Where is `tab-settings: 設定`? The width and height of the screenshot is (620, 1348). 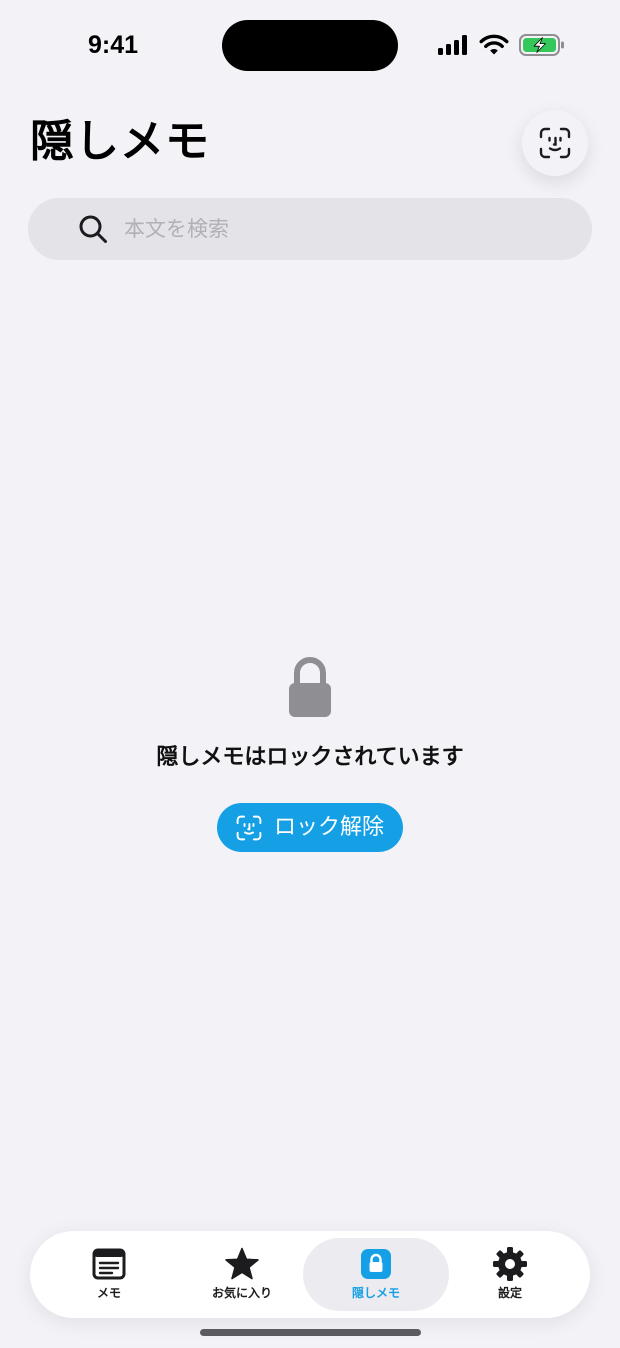
tab-settings: 設定 is located at coordinates (510, 1274).